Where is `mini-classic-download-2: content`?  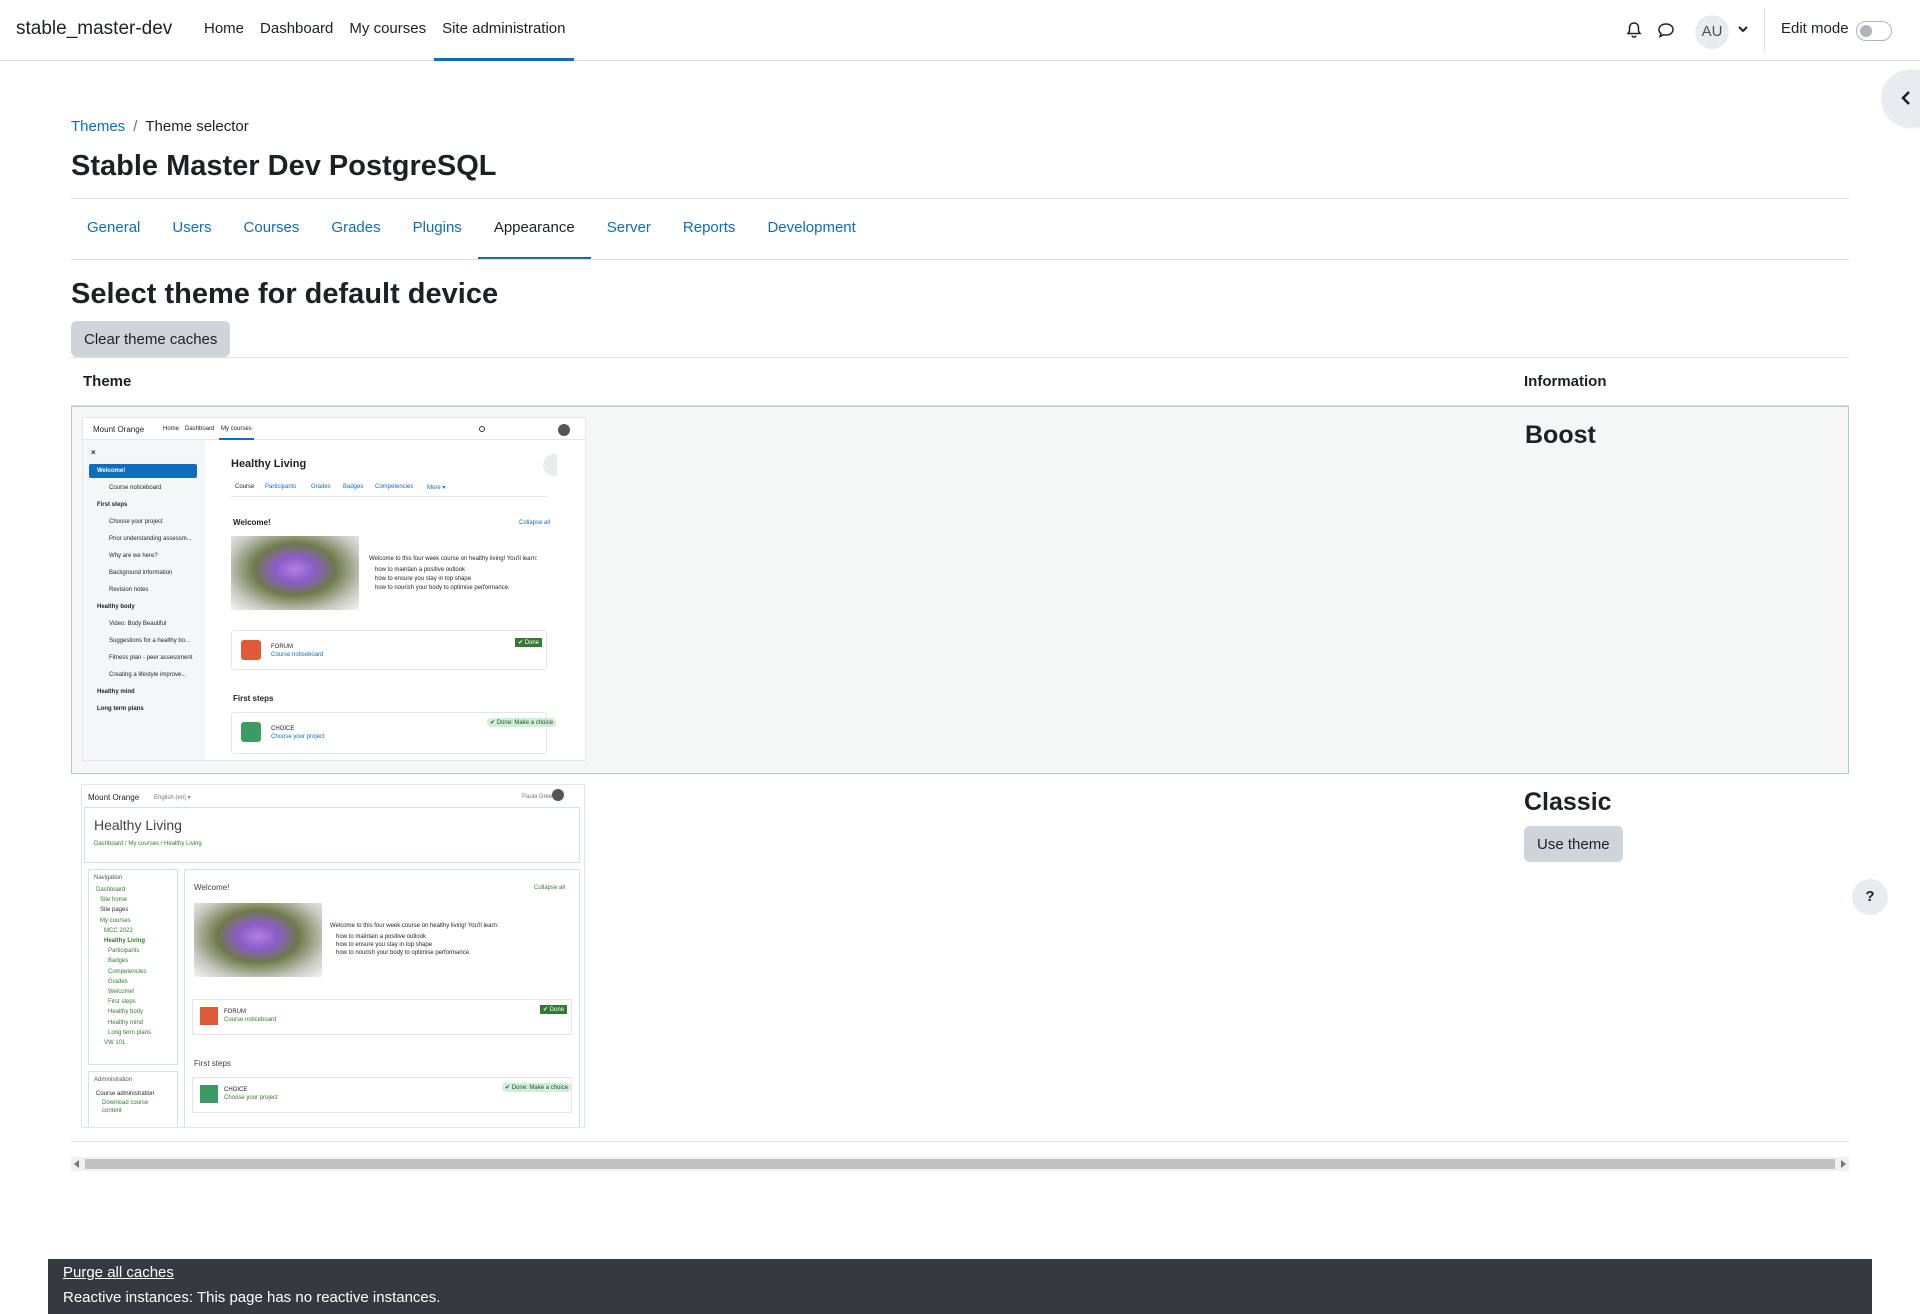
mini-classic-download-2: content is located at coordinates (112, 1111).